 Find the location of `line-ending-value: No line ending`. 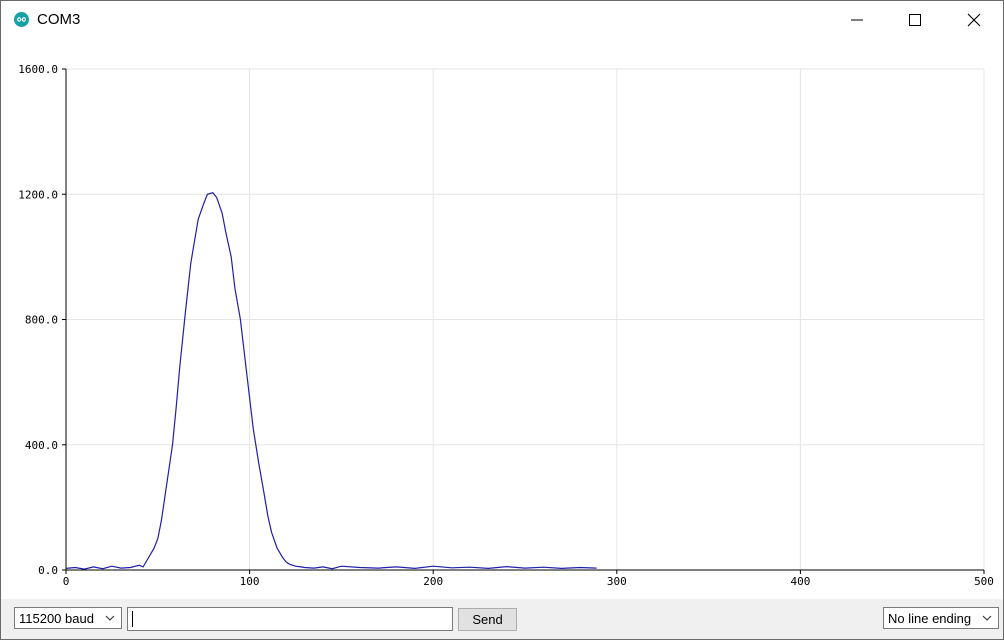

line-ending-value: No line ending is located at coordinates (930, 618).